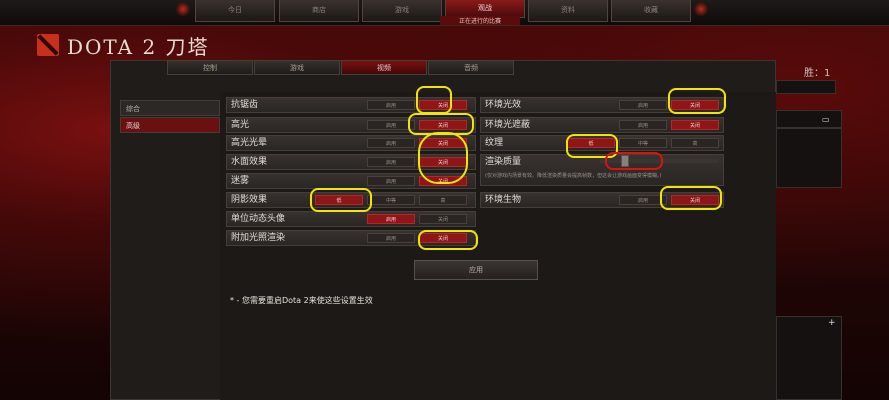 This screenshot has height=400, width=889. Describe the element at coordinates (826, 119) in the screenshot. I see `chat-icon: ▭` at that location.